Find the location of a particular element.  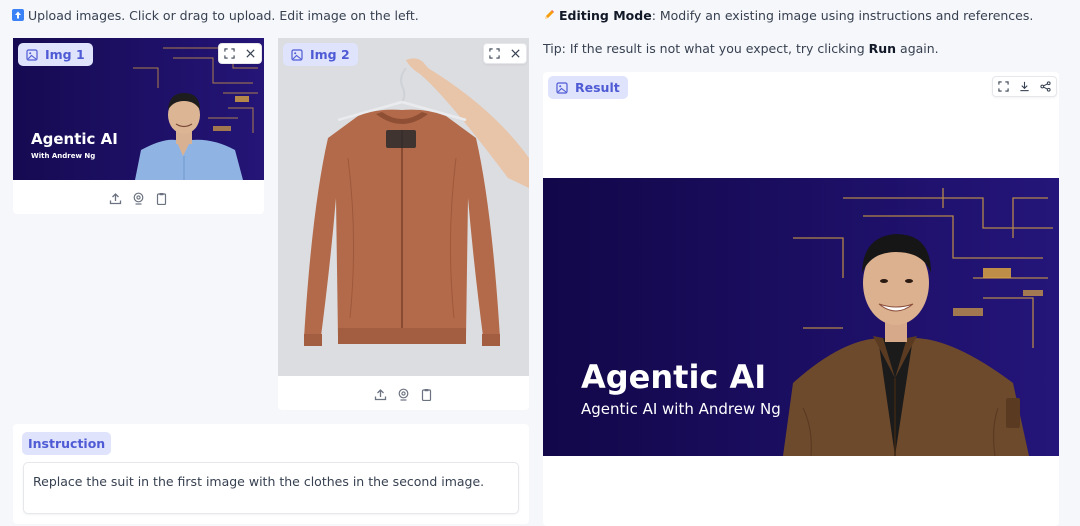

image-1-label: Img 1 is located at coordinates (65, 54).